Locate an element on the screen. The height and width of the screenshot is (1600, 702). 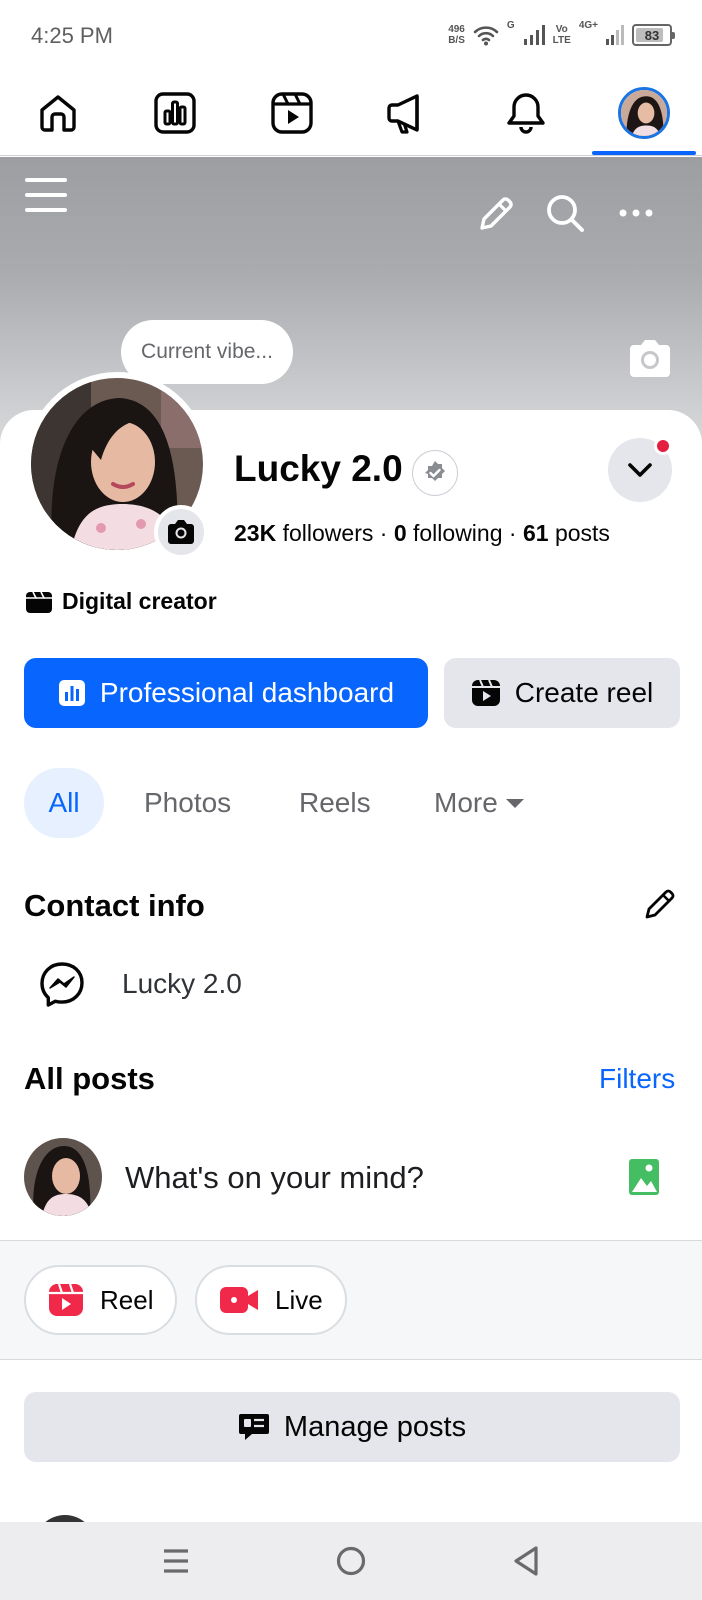
reel-chip-label: Reel is located at coordinates (127, 1299).